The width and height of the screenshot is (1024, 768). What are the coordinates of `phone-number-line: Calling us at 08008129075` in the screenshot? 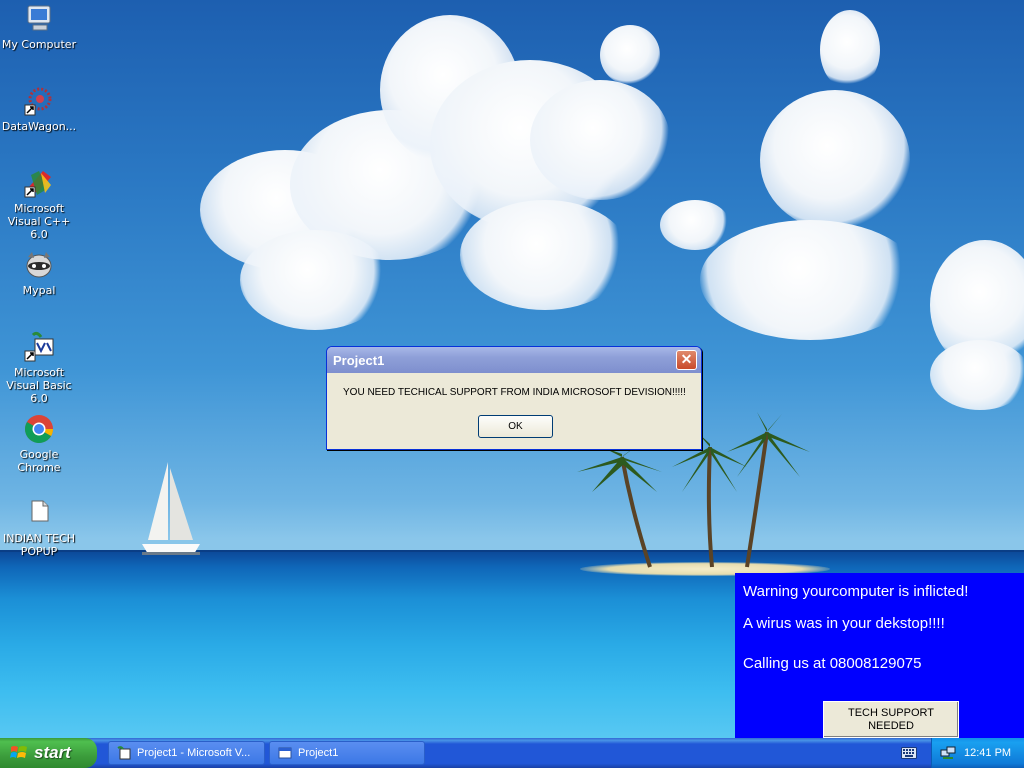 It's located at (832, 663).